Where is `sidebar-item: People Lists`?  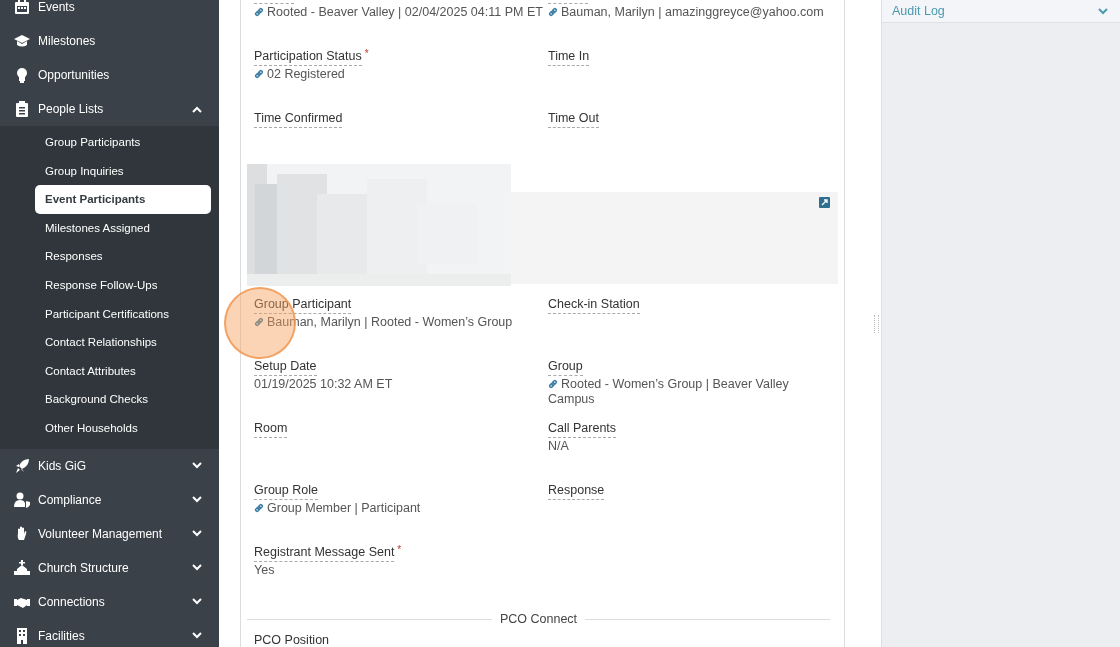
sidebar-item: People Lists is located at coordinates (109, 109).